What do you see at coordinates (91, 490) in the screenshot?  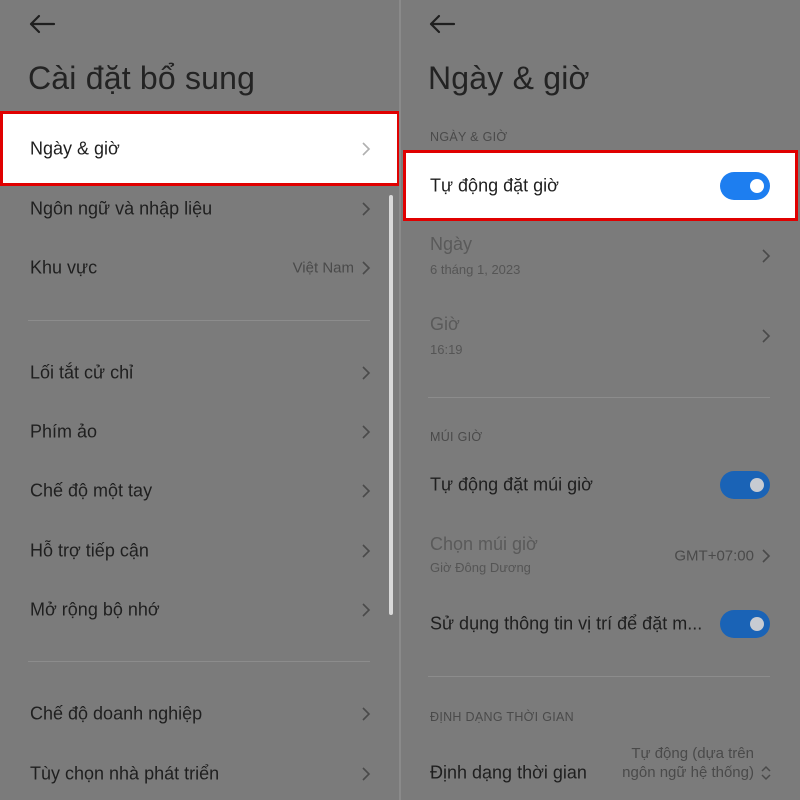 I see `settings-item-label: Chế độ một tay` at bounding box center [91, 490].